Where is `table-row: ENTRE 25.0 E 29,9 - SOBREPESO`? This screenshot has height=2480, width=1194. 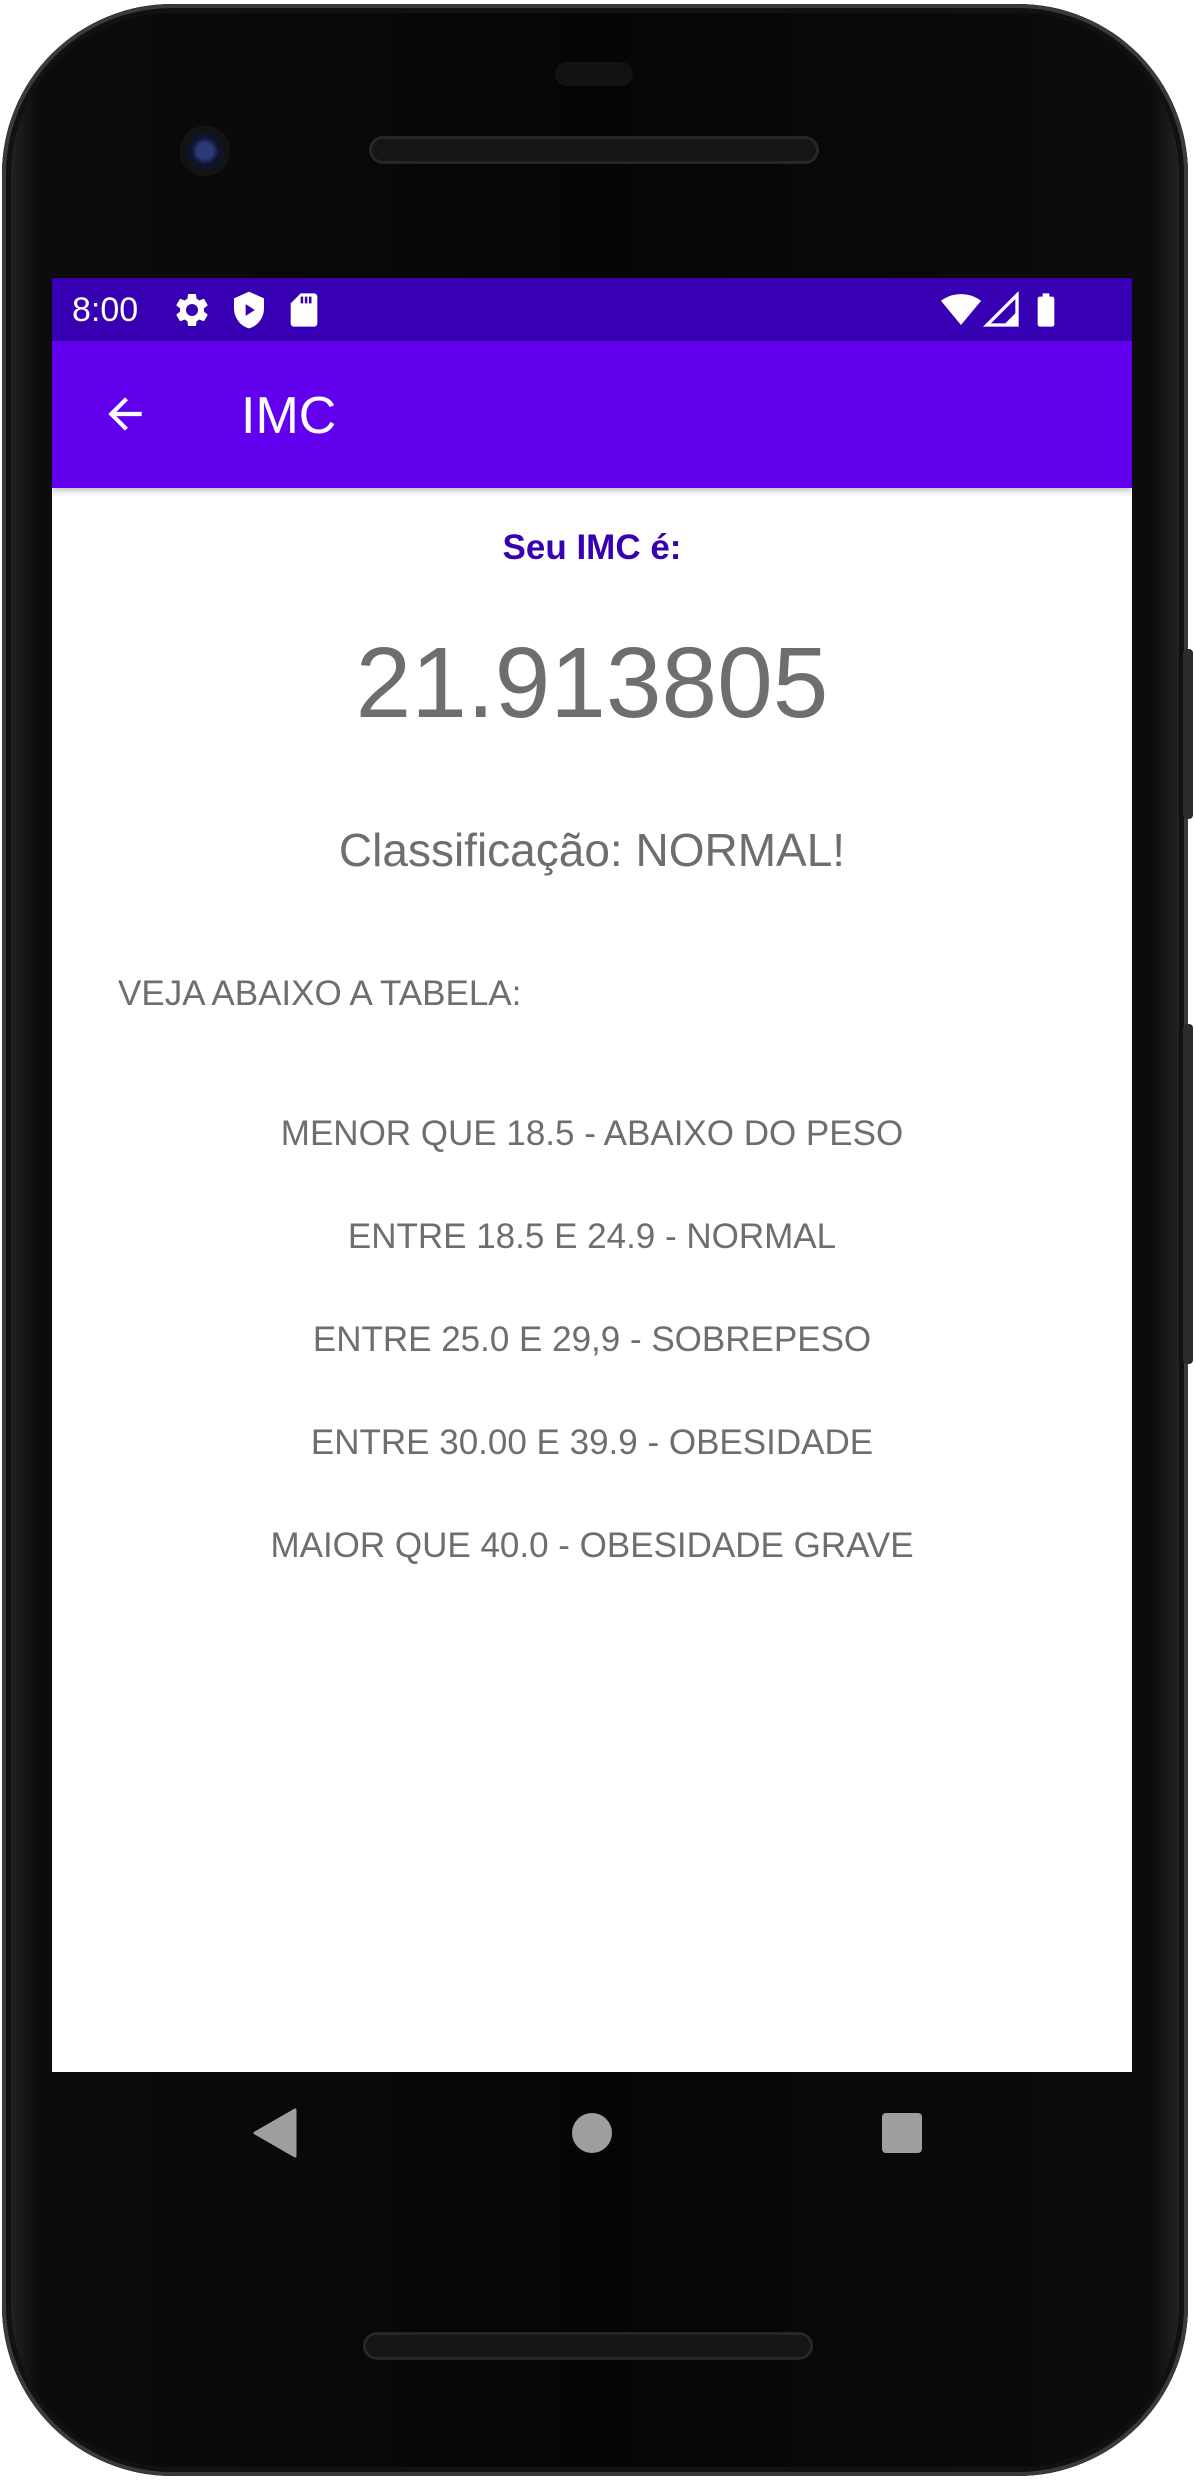
table-row: ENTRE 25.0 E 29,9 - SOBREPESO is located at coordinates (592, 1339).